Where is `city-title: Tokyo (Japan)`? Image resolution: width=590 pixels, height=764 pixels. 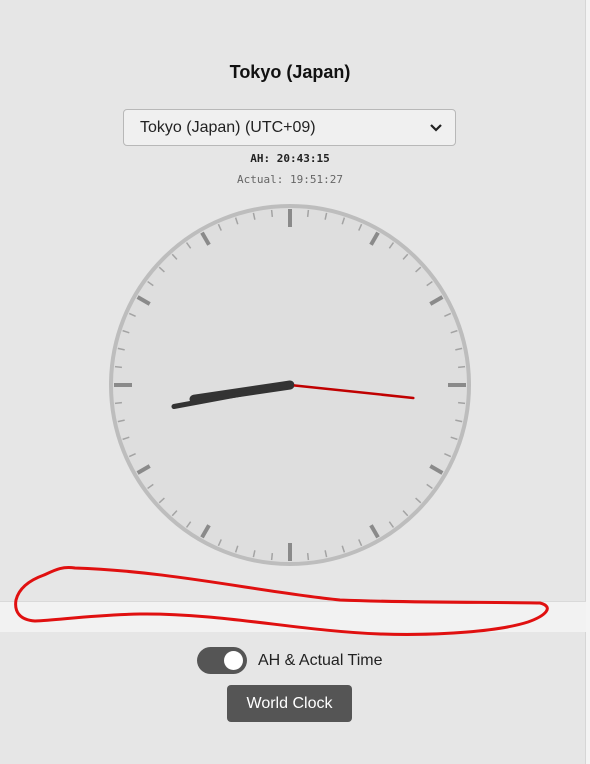
city-title: Tokyo (Japan) is located at coordinates (290, 72).